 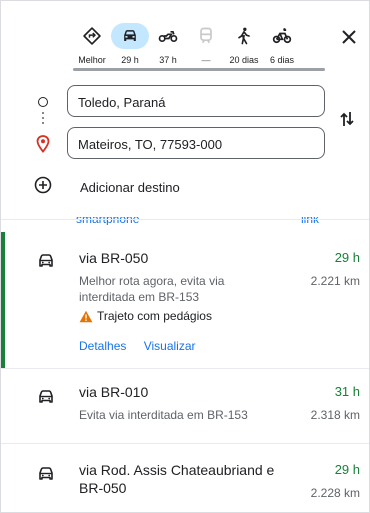 What do you see at coordinates (347, 119) in the screenshot?
I see `swap-directions-icon` at bounding box center [347, 119].